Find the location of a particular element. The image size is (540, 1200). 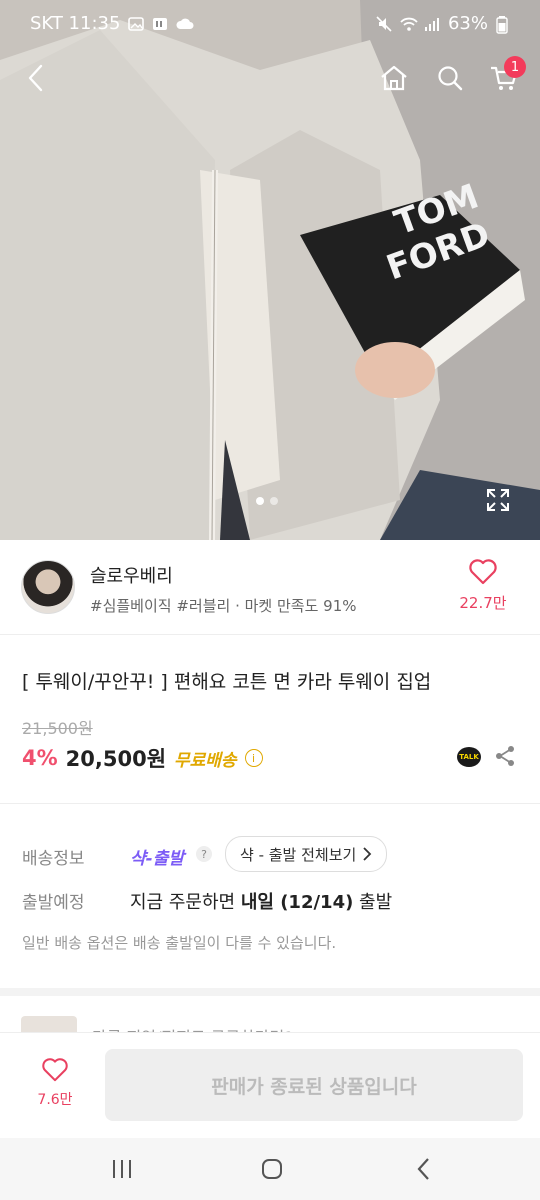

expand-image-button is located at coordinates (498, 500).